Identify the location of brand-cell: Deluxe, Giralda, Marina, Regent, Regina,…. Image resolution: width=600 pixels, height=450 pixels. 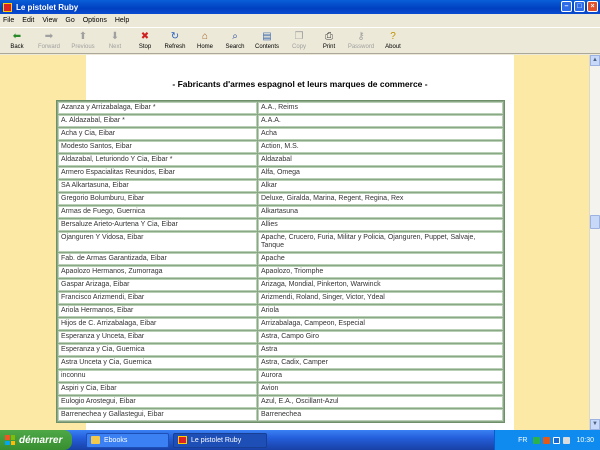
(380, 199).